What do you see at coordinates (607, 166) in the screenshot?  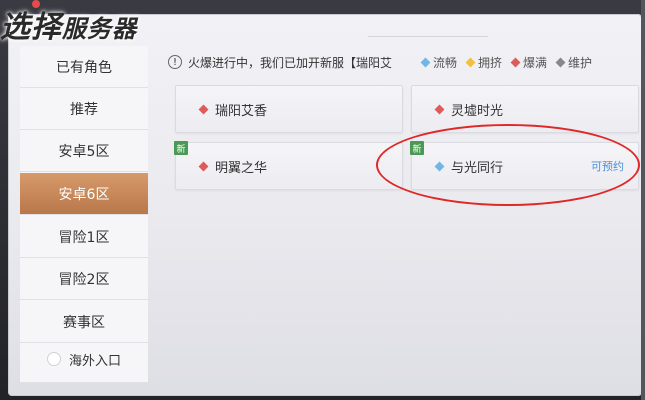 I see `reservable-tag: 可预约` at bounding box center [607, 166].